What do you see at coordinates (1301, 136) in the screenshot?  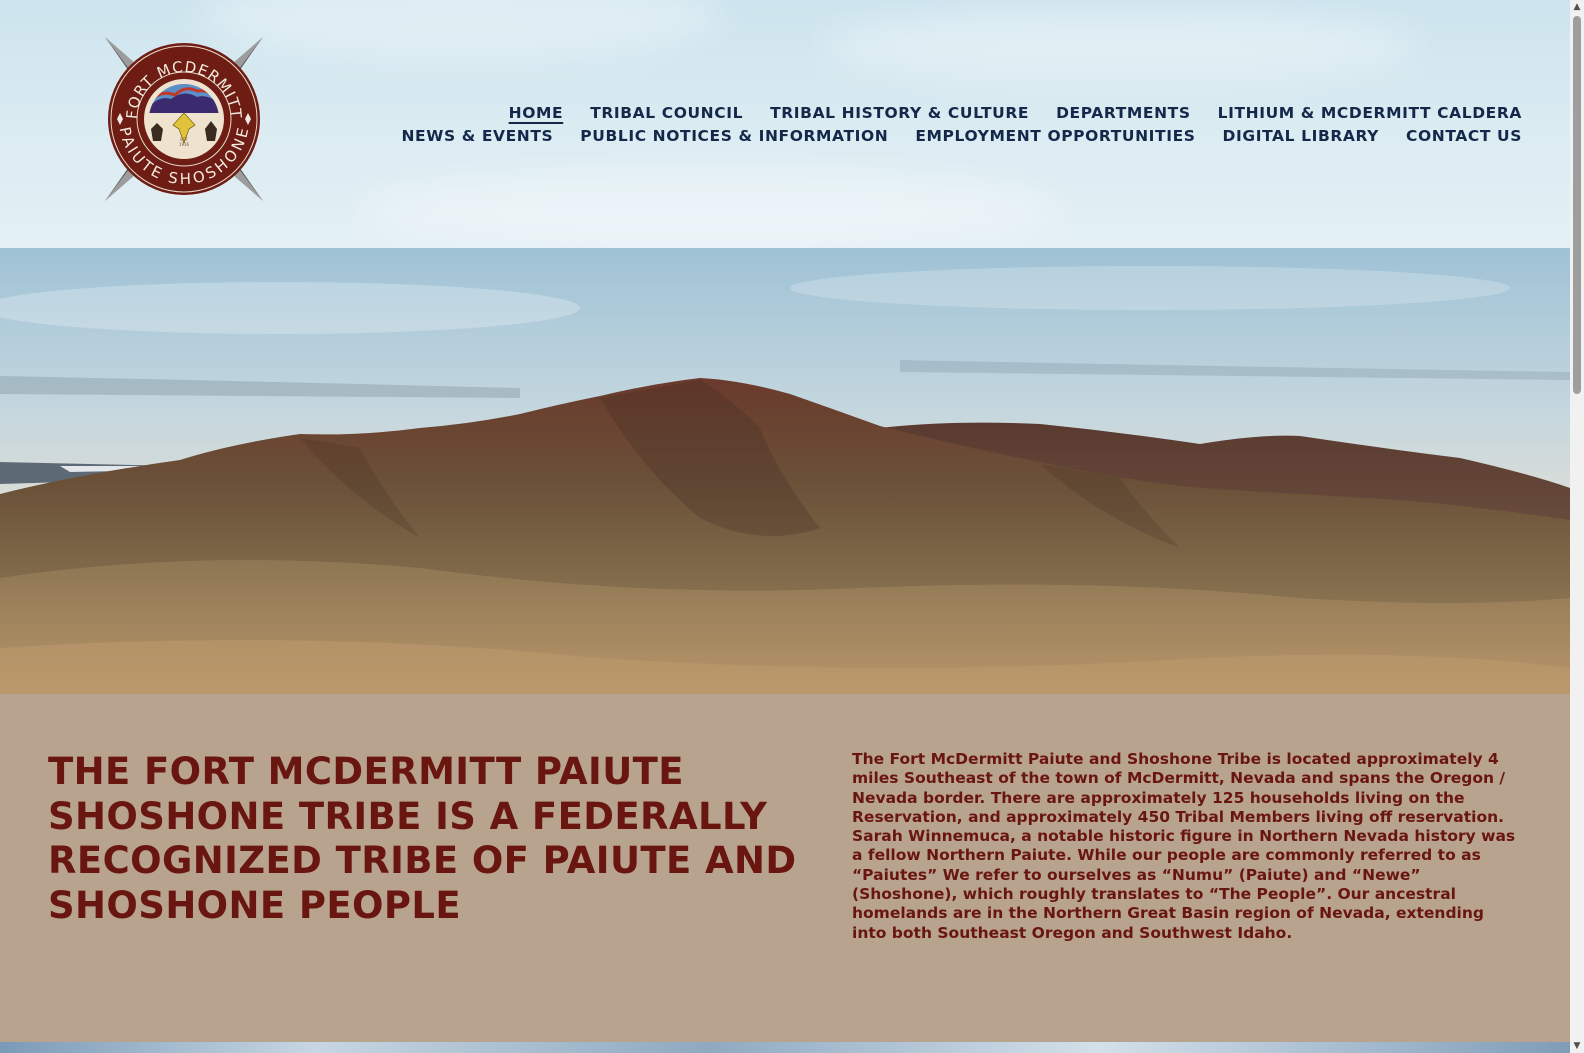 I see `nav-digital-library: DIGITAL LIBRARY` at bounding box center [1301, 136].